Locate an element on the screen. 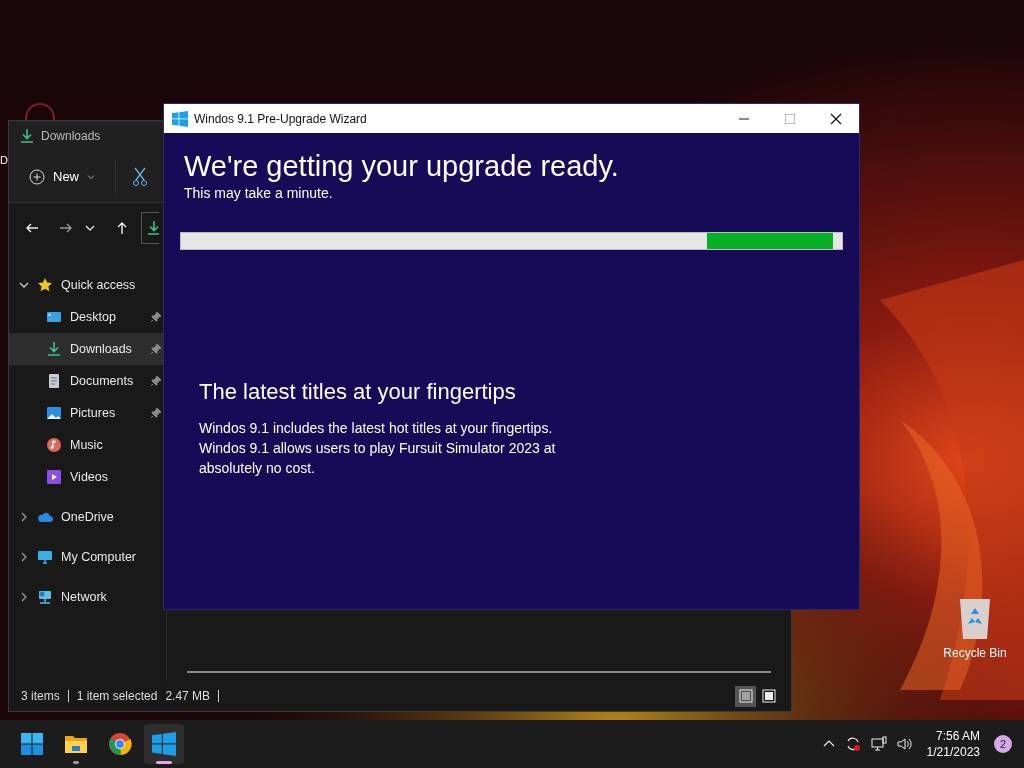  plus-icon is located at coordinates (37, 176).